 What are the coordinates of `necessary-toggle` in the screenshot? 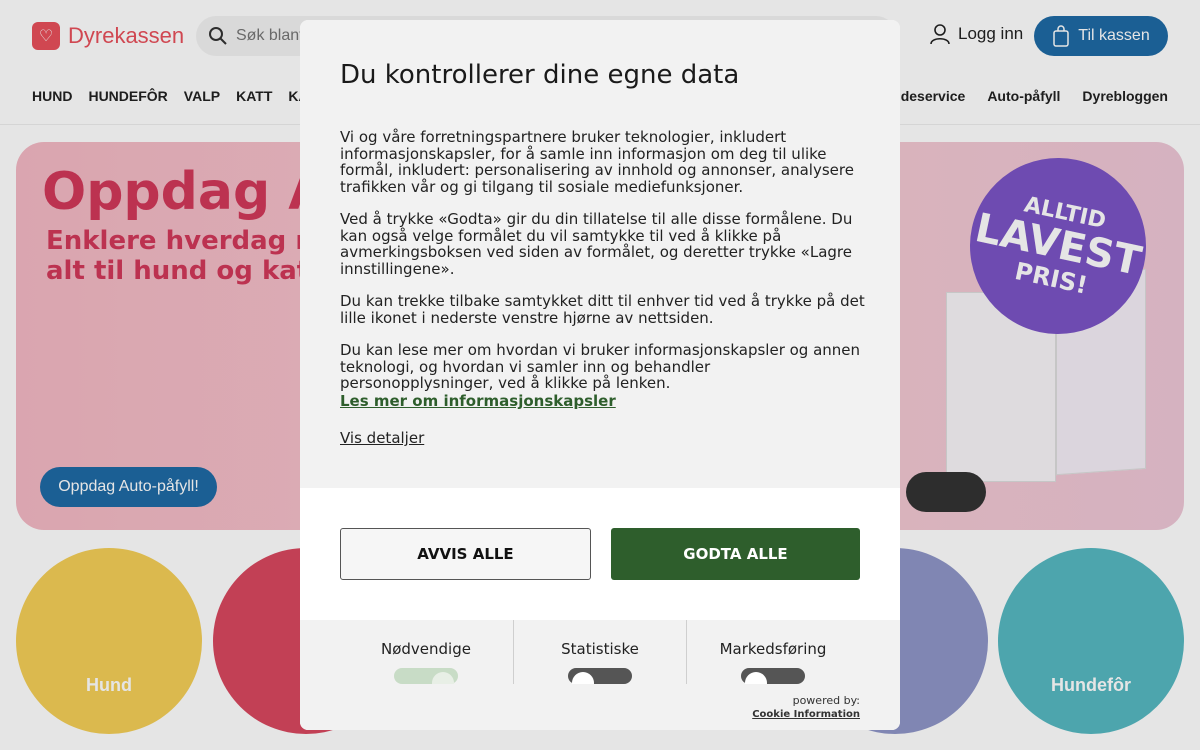 It's located at (426, 676).